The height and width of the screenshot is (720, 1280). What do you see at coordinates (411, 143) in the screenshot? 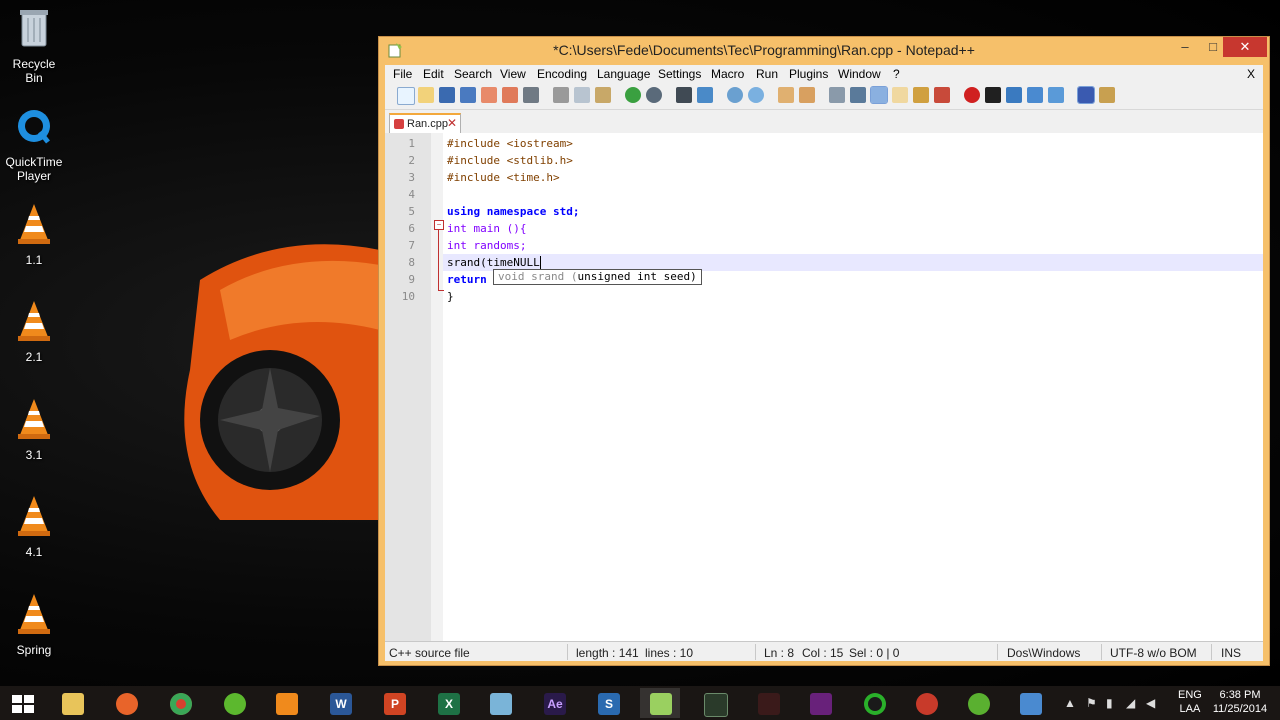
I see `line-number: 1` at bounding box center [411, 143].